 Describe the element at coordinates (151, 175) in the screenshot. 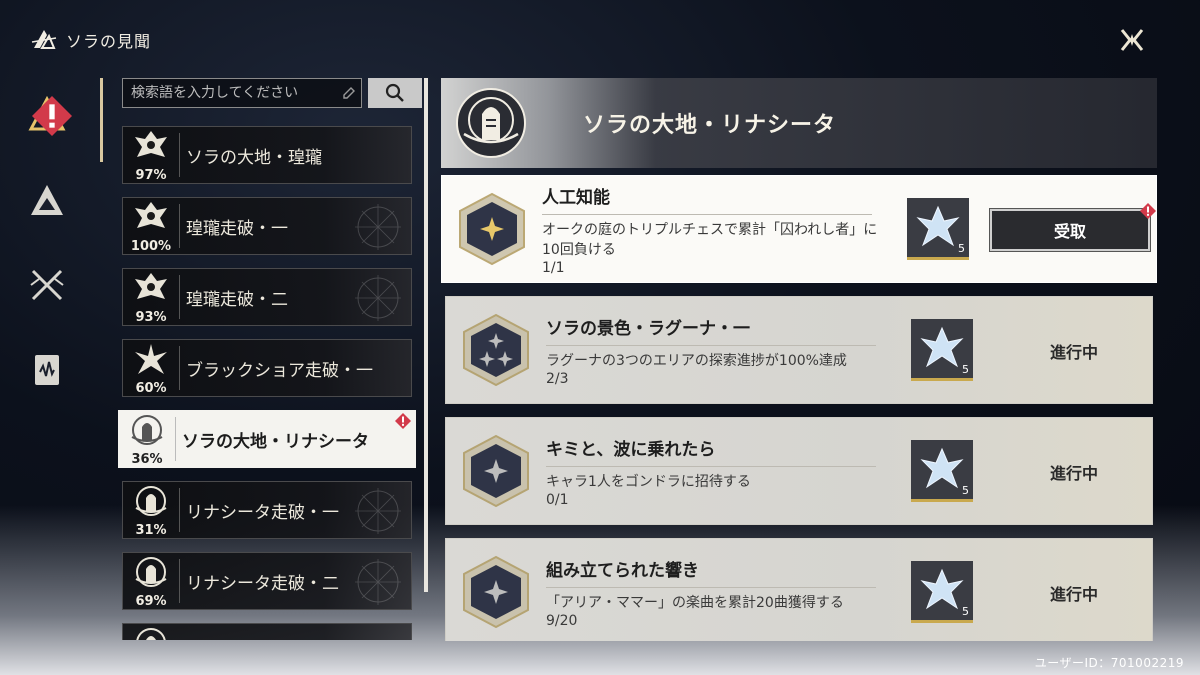

I see `completion-percent: 97%` at that location.